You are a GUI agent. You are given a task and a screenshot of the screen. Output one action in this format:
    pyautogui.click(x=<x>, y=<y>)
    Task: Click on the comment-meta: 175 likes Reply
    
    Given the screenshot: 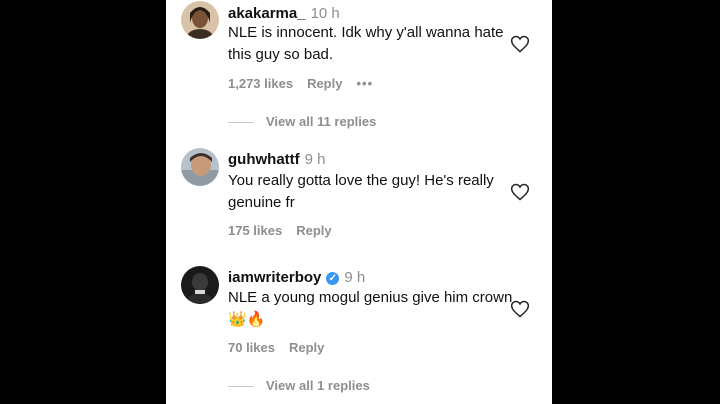 What is the action you would take?
    pyautogui.click(x=287, y=230)
    